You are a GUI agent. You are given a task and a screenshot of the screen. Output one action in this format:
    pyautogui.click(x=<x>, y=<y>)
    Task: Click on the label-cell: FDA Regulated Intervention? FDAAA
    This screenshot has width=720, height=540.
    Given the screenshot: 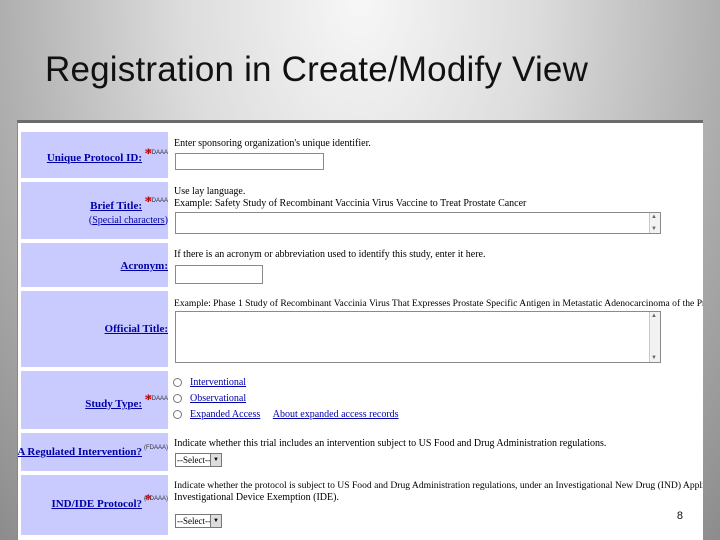 What is the action you would take?
    pyautogui.click(x=93, y=452)
    